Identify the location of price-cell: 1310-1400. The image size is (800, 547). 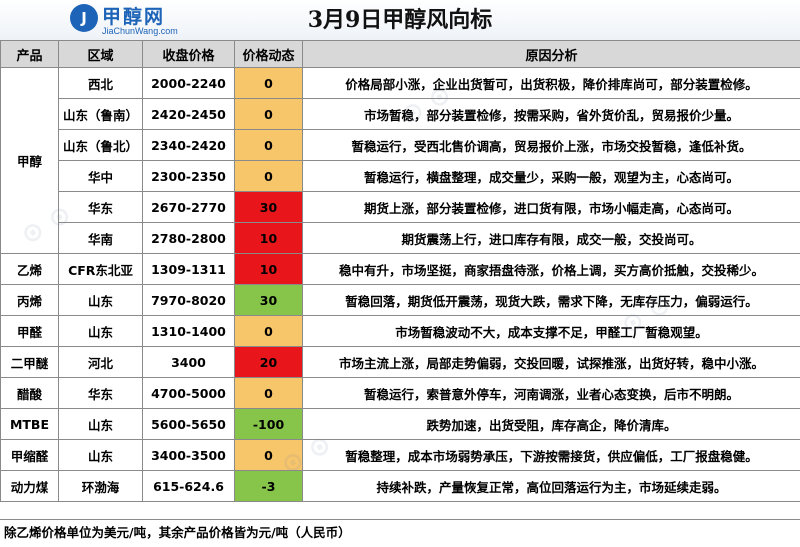
(188, 331).